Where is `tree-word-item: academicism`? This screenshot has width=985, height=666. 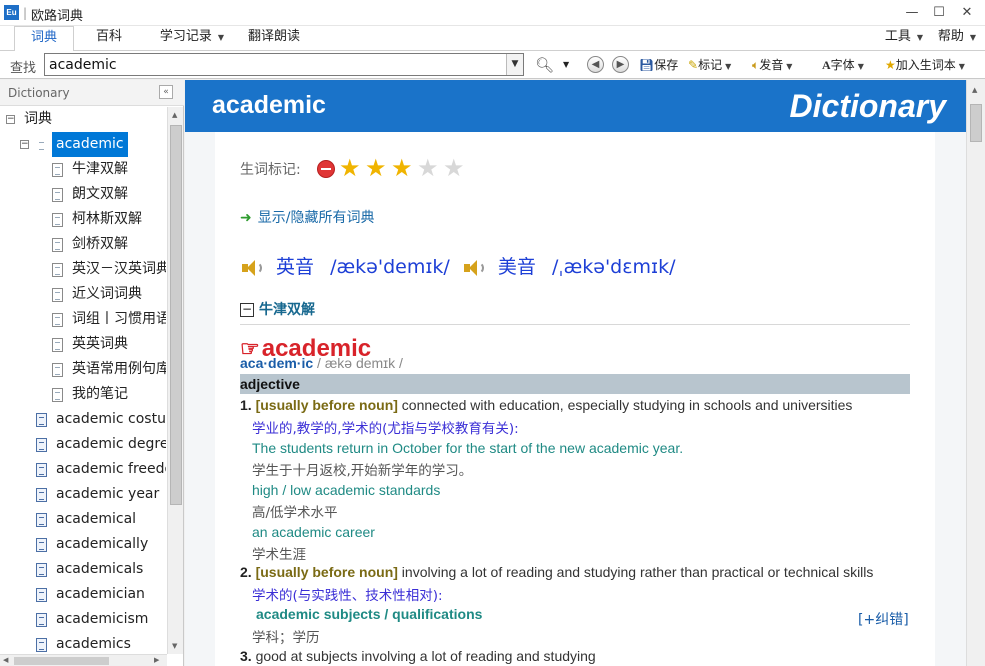 tree-word-item: academicism is located at coordinates (83, 619).